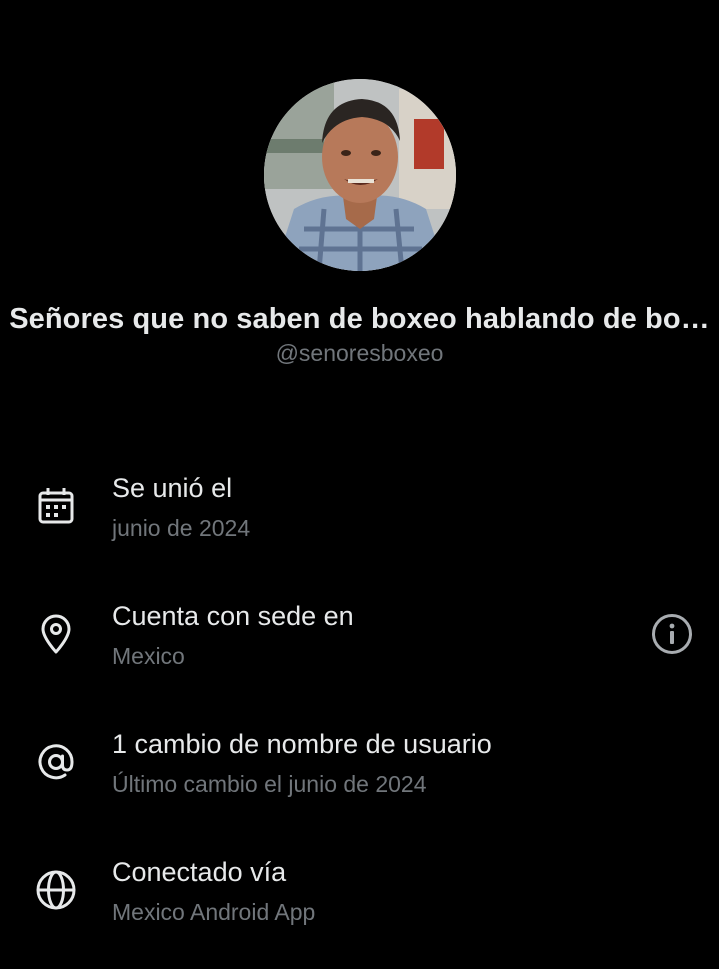 Image resolution: width=719 pixels, height=969 pixels. I want to click on at-sign-icon, so click(56, 762).